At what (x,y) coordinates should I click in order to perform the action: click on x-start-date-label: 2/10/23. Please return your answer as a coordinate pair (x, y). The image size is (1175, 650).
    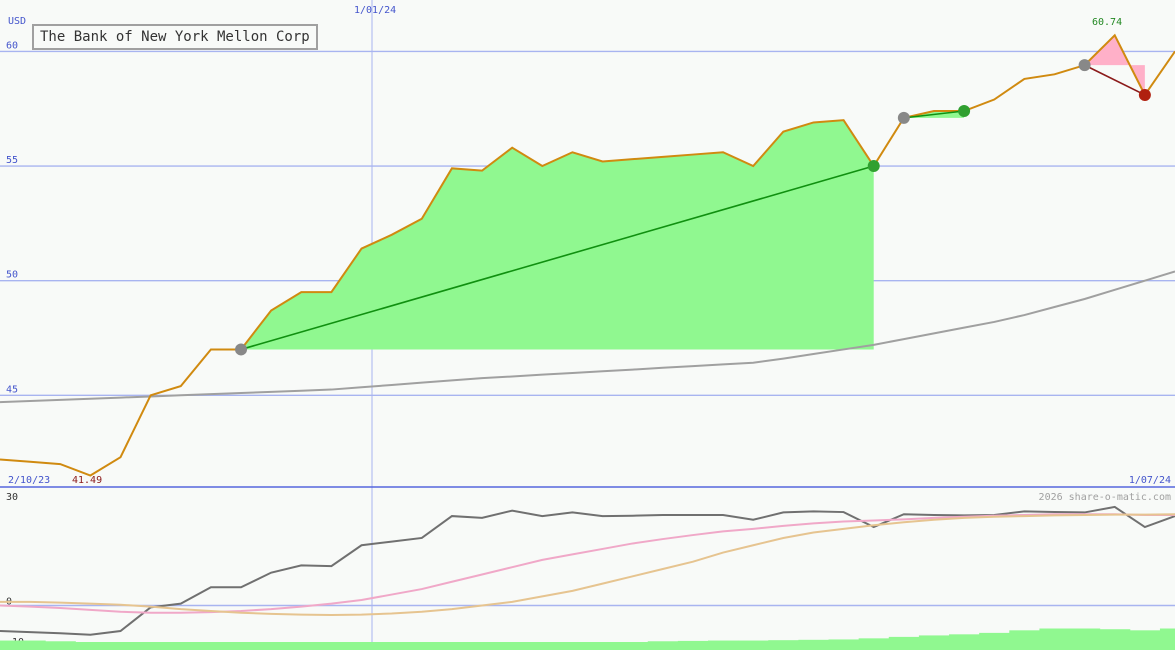
    Looking at the image, I should click on (29, 480).